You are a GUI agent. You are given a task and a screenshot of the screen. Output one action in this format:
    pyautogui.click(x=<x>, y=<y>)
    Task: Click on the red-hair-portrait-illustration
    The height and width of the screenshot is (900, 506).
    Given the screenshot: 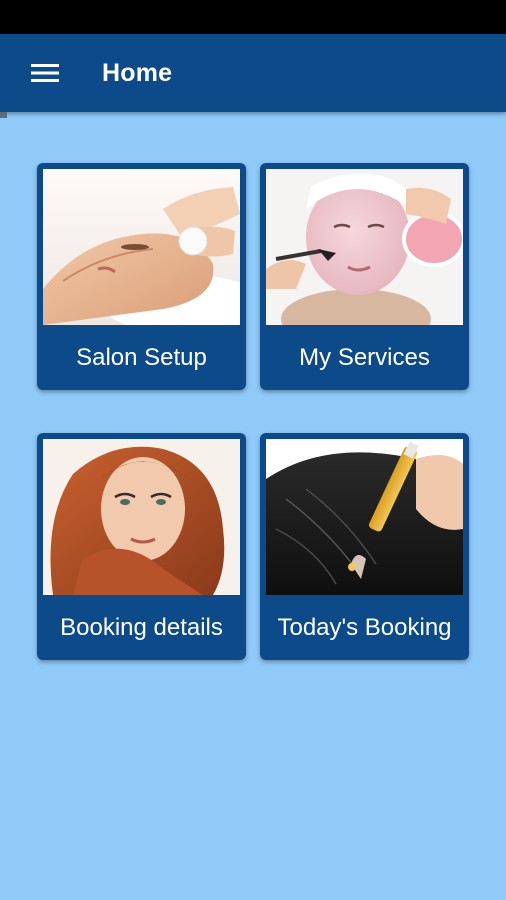 What is the action you would take?
    pyautogui.click(x=141, y=517)
    